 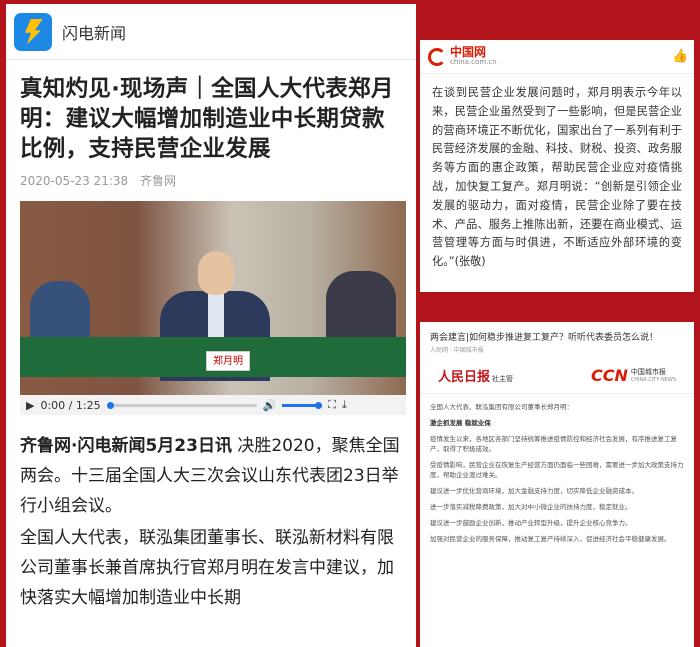 I want to click on ccn-intro: 全国人大代表、联泓集团有限公司董事长郑月明：, so click(x=501, y=407).